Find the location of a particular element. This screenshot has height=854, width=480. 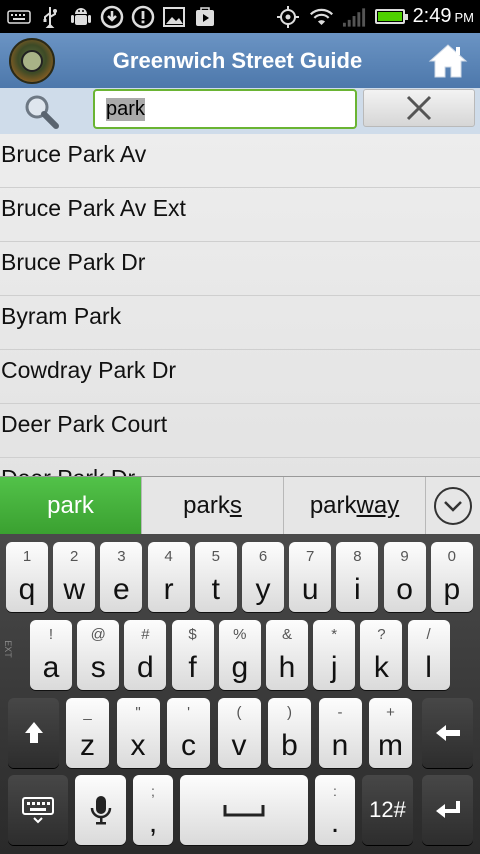

key-y: 6y is located at coordinates (263, 577).